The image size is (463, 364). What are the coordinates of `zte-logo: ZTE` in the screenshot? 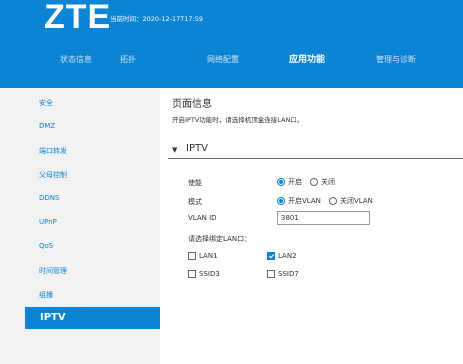 It's located at (78, 18).